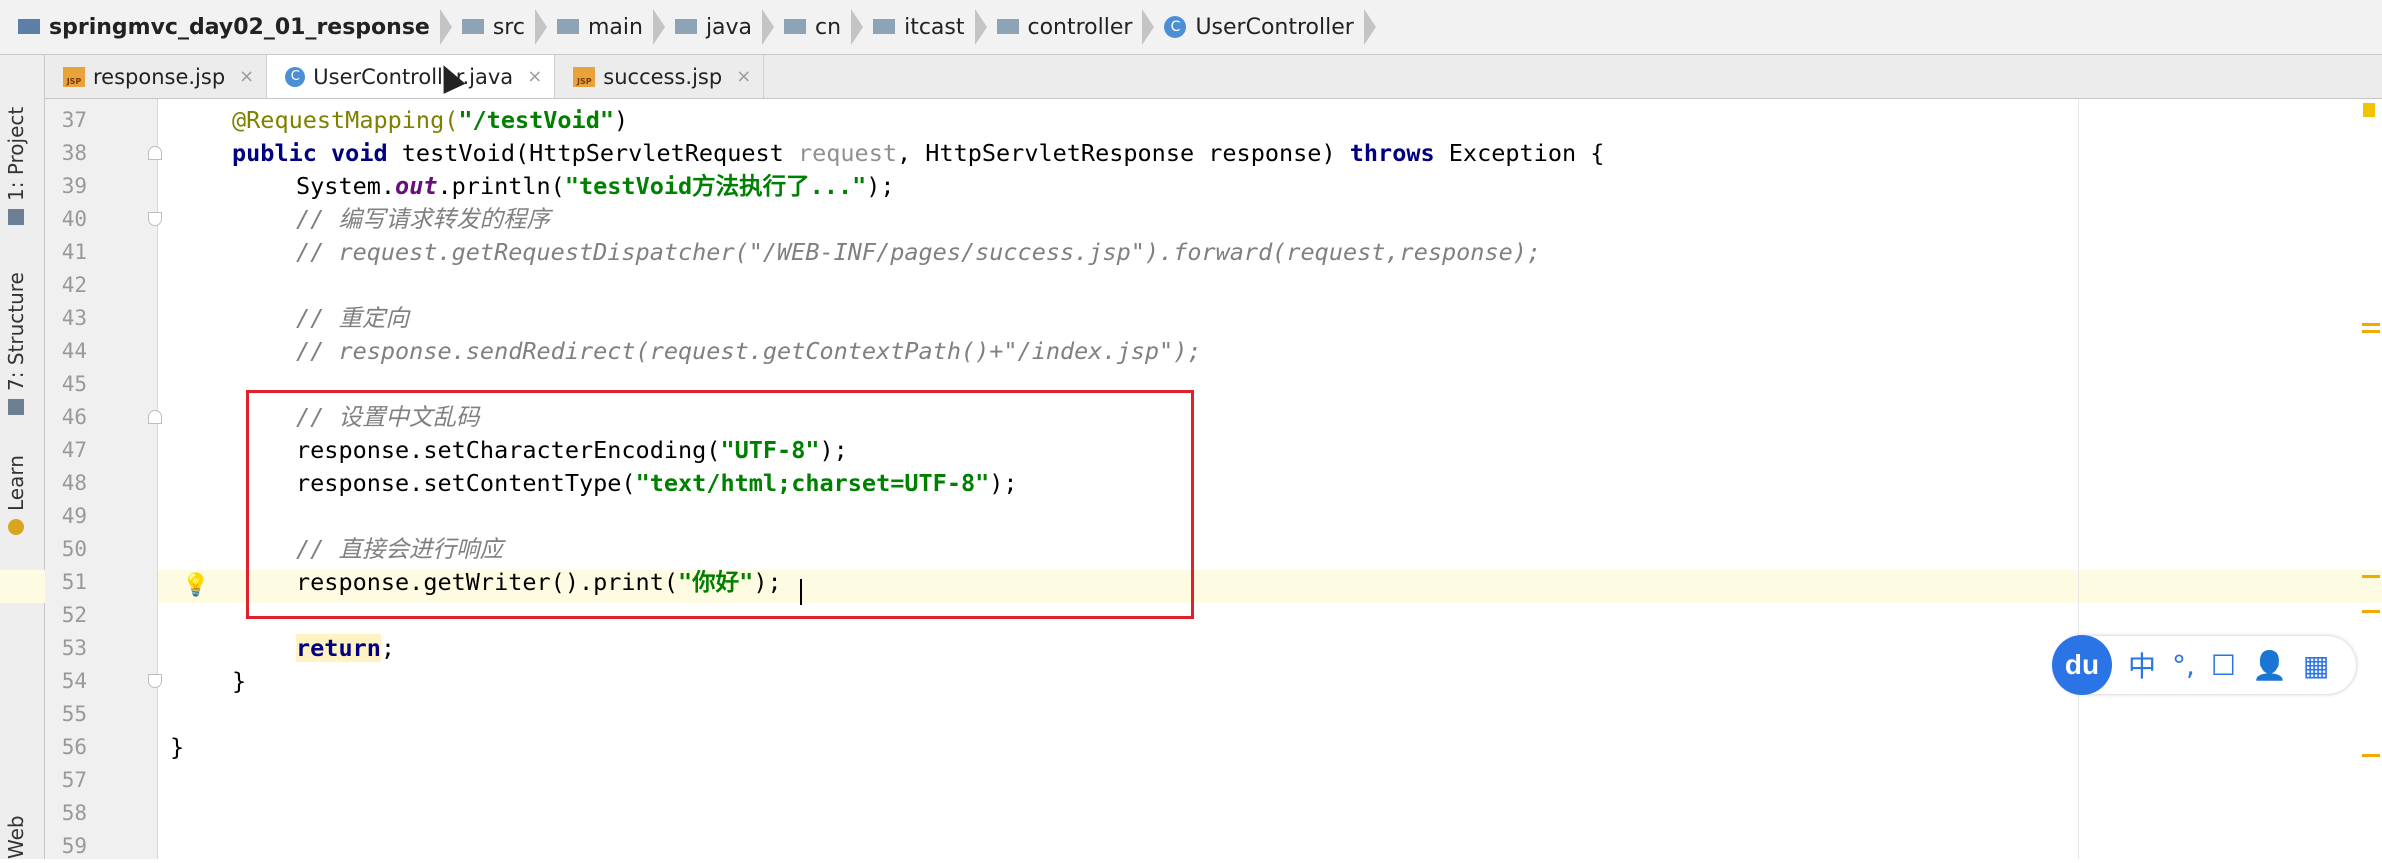 This screenshot has height=863, width=2382. What do you see at coordinates (74, 120) in the screenshot?
I see `line-number: 37` at bounding box center [74, 120].